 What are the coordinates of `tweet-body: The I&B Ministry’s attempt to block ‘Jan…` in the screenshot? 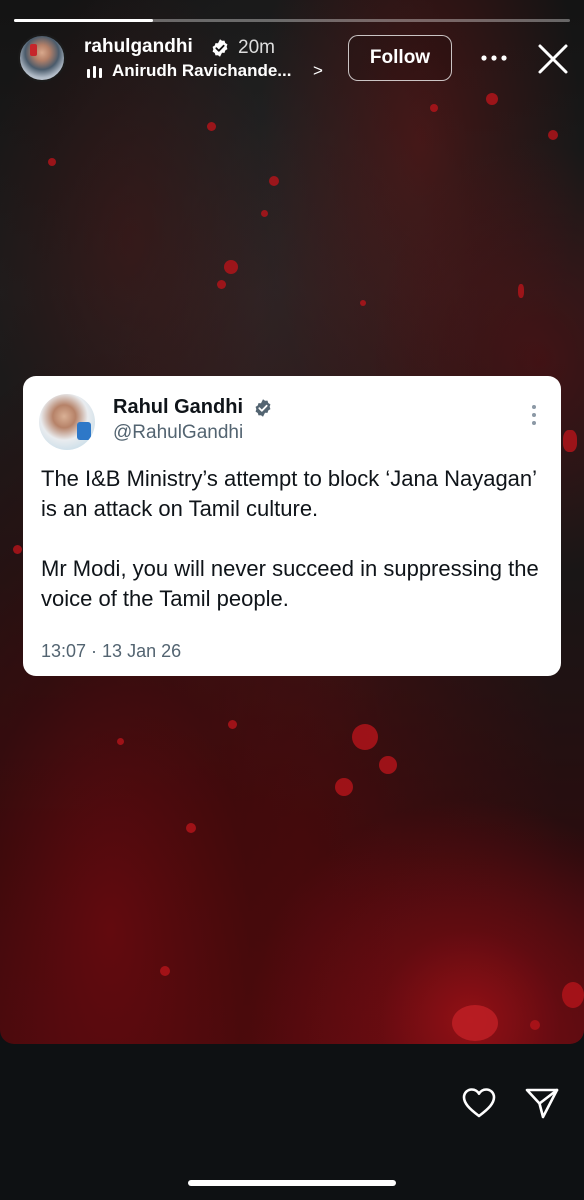 It's located at (296, 539).